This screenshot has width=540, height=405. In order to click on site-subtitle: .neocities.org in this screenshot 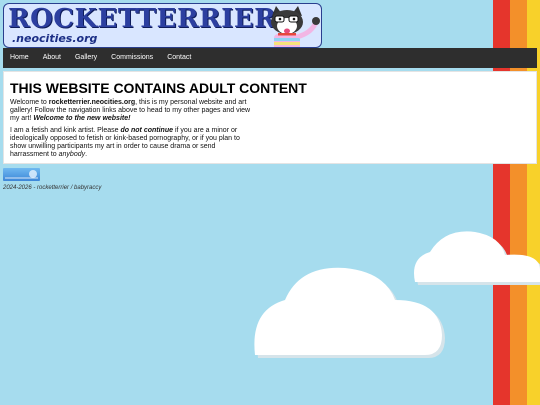, I will do `click(55, 38)`.